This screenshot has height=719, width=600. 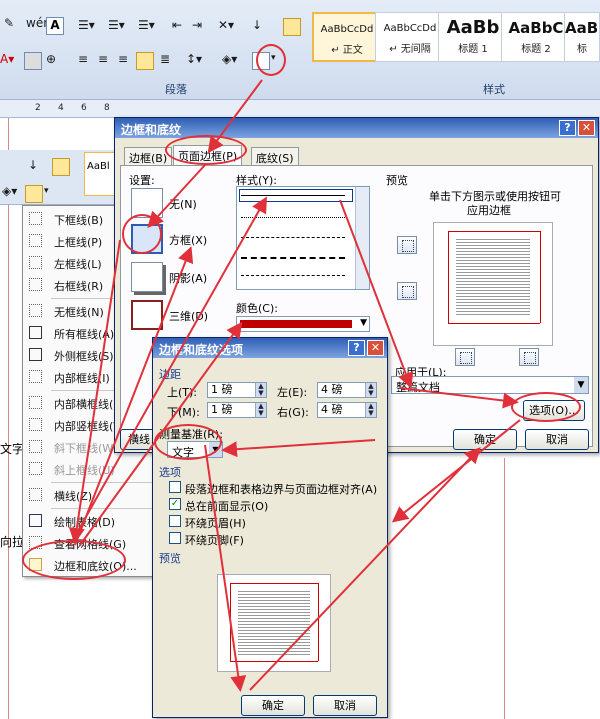 What do you see at coordinates (356, 128) in the screenshot?
I see `dialog-title: 边框和底纹` at bounding box center [356, 128].